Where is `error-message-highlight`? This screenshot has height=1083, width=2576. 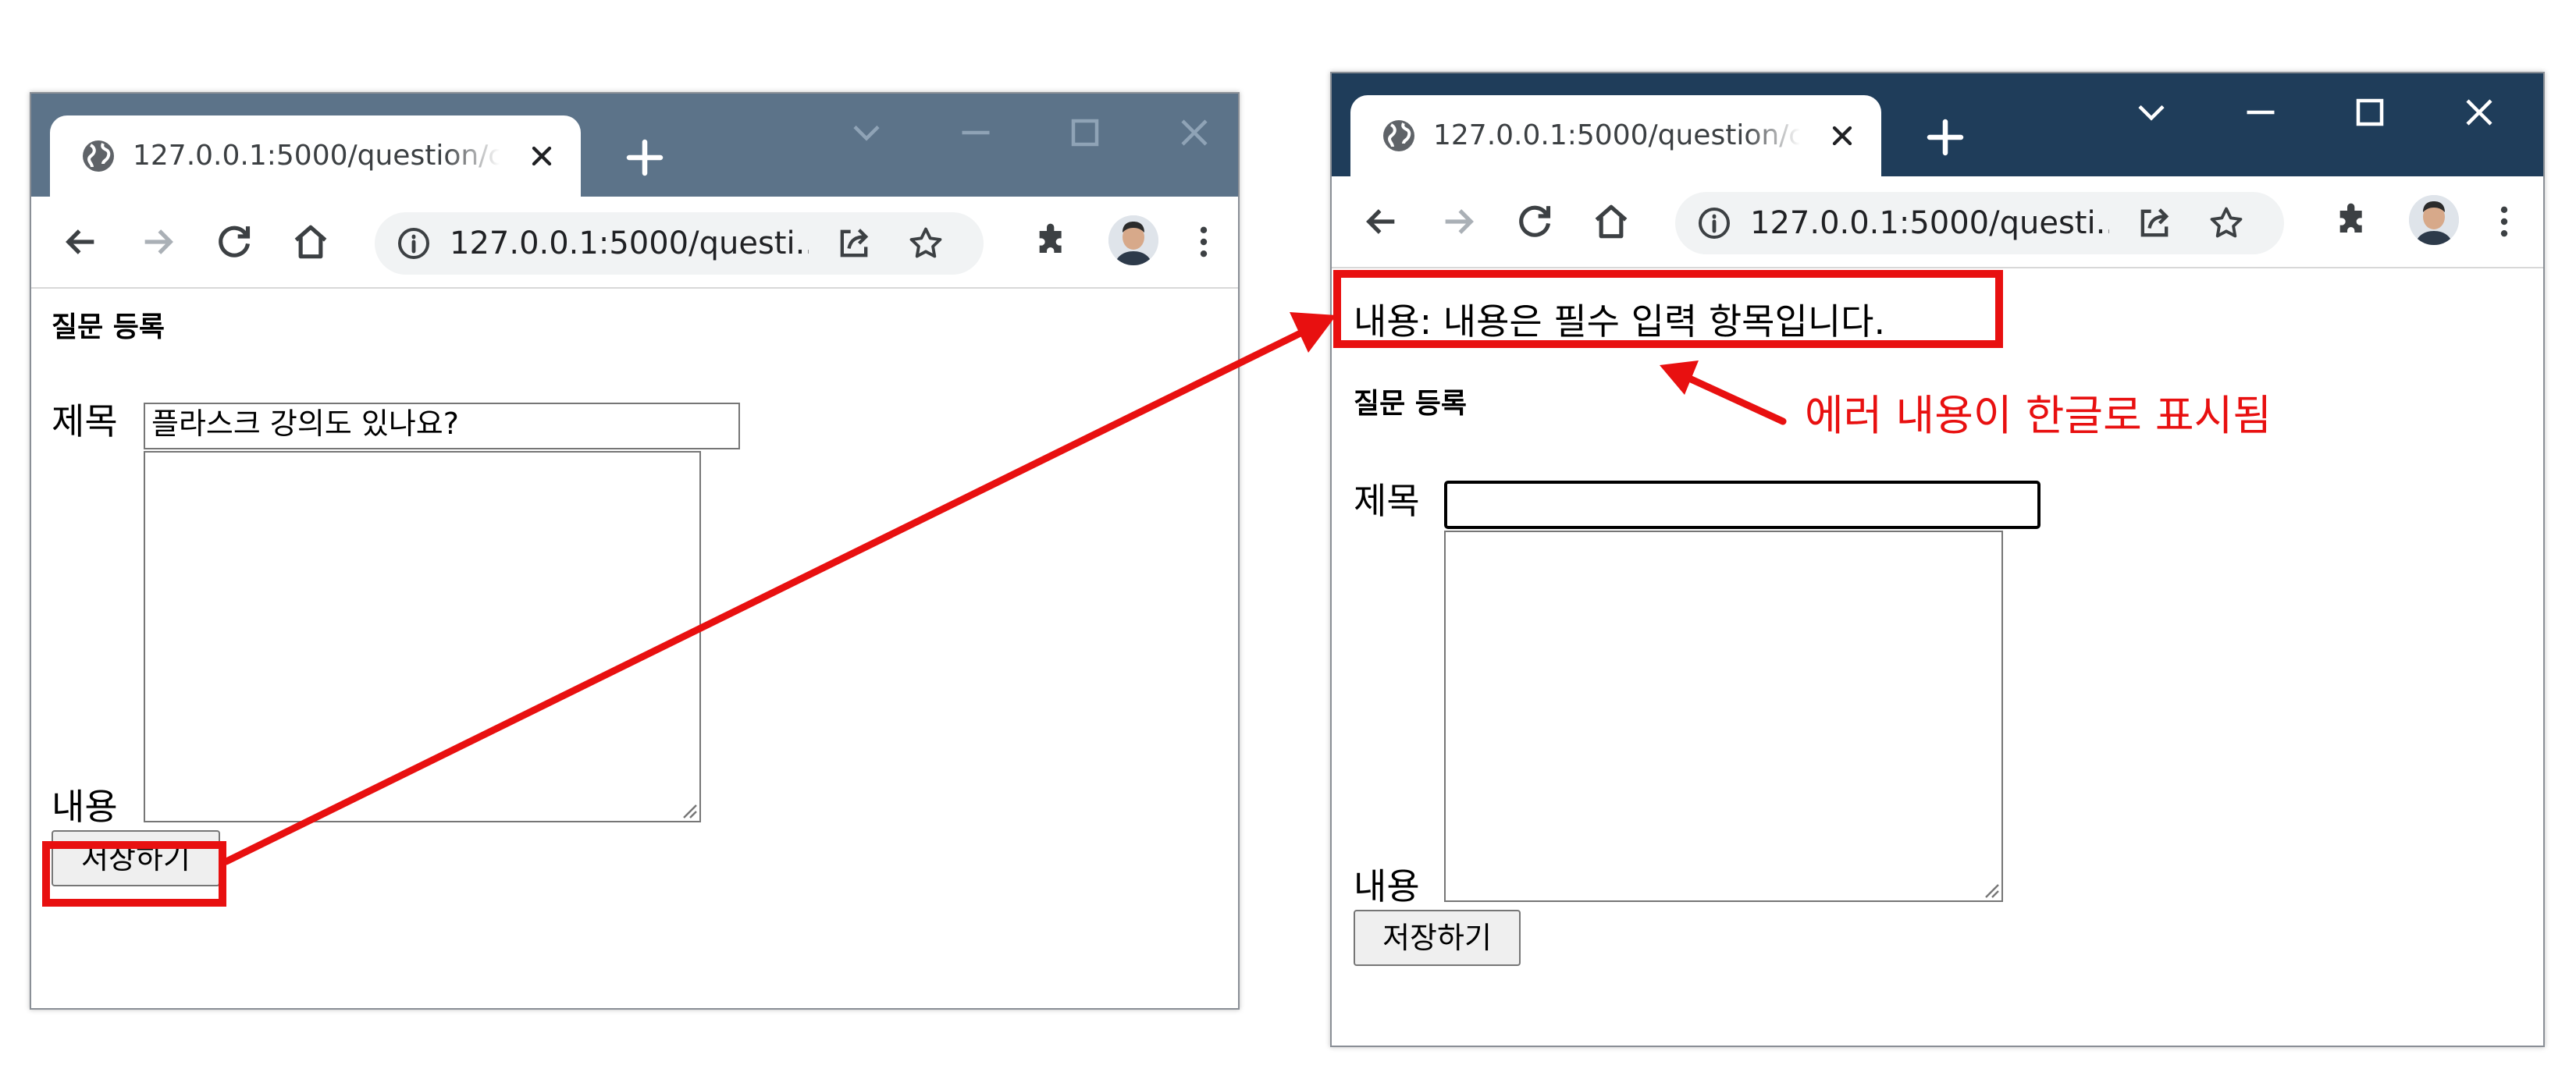 error-message-highlight is located at coordinates (1668, 309).